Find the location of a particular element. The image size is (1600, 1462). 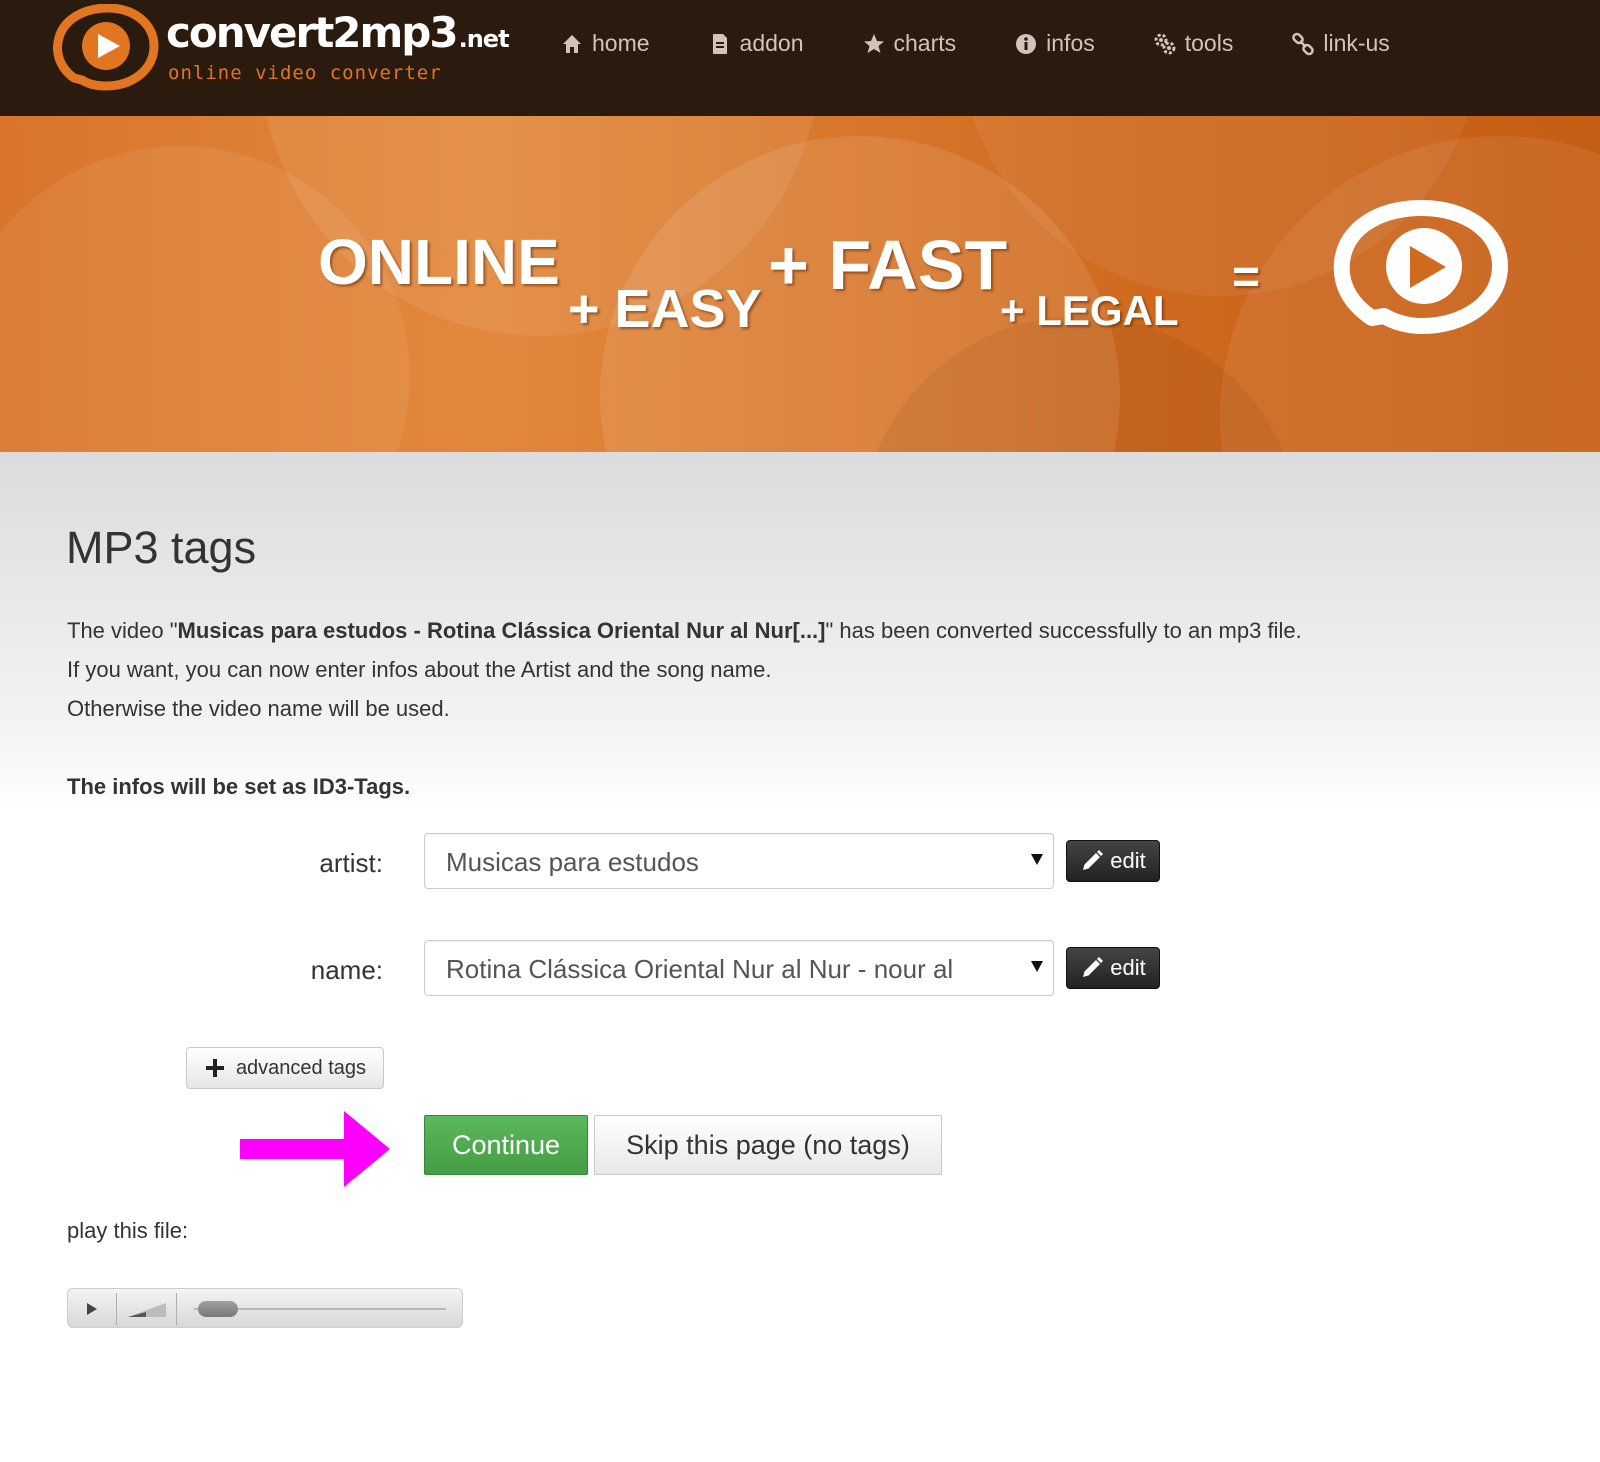

nav-infos: infos is located at coordinates (1054, 43).